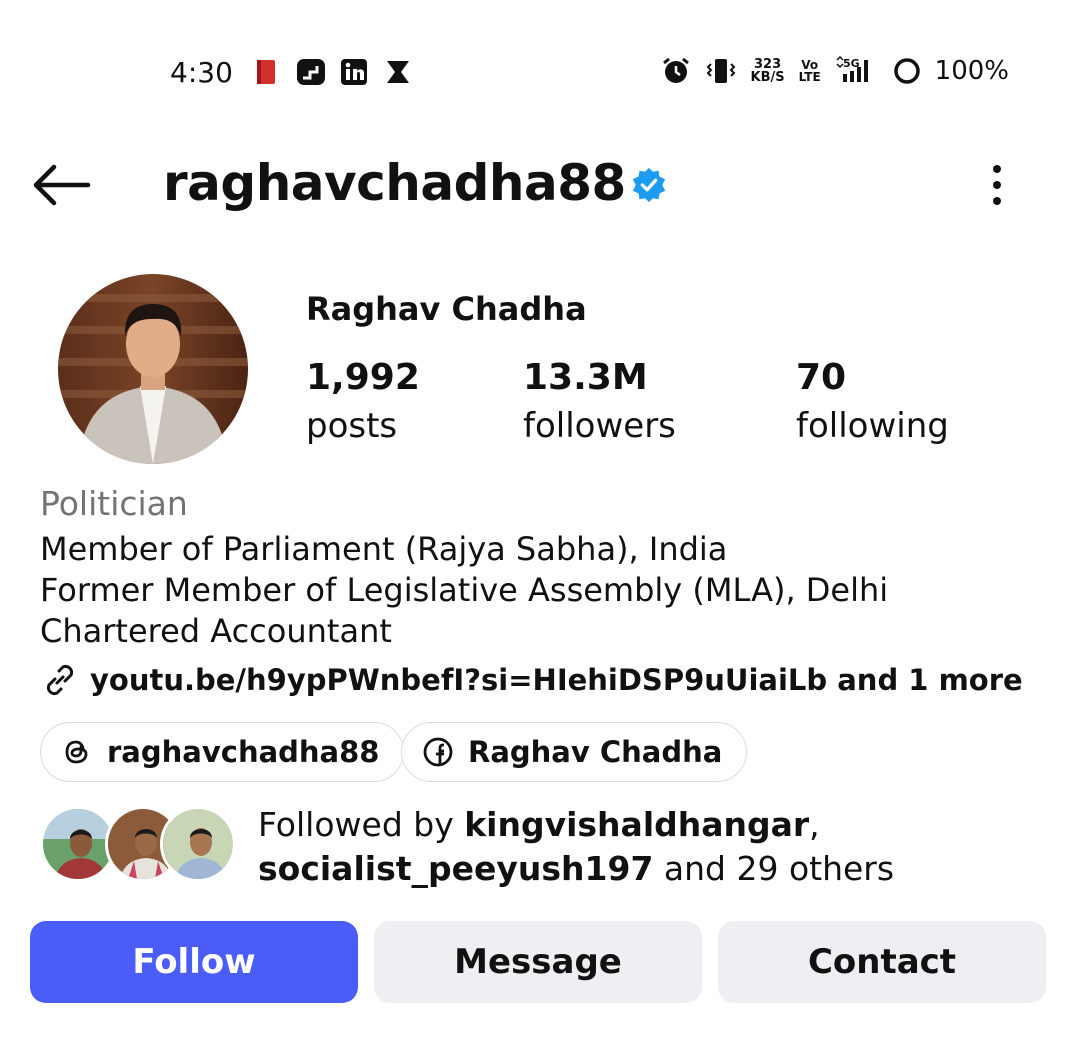 The image size is (1079, 1045). What do you see at coordinates (201, 72) in the screenshot?
I see `status-time: 4:30` at bounding box center [201, 72].